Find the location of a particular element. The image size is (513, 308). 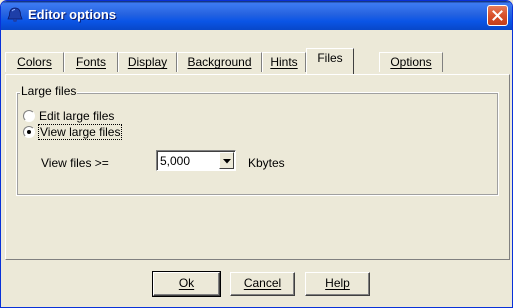

ok-button: Ok is located at coordinates (186, 284).